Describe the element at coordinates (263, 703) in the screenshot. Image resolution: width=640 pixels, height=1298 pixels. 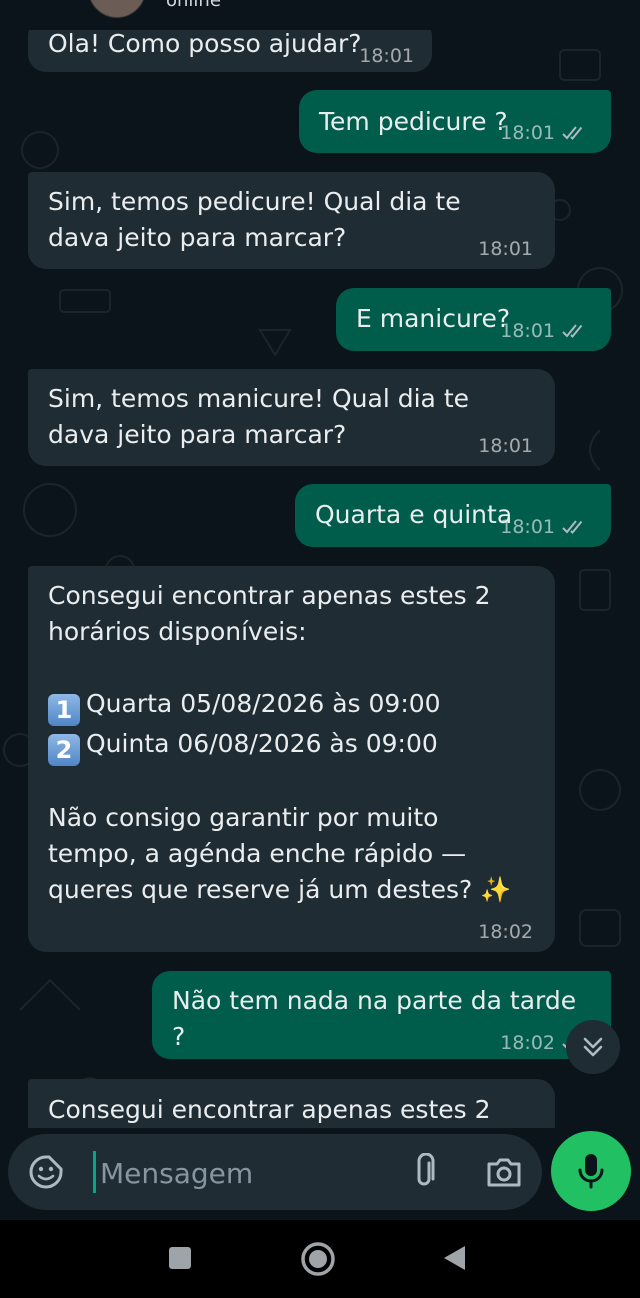
I see `option-text: Quarta 05/08/2026 às 09:00` at that location.